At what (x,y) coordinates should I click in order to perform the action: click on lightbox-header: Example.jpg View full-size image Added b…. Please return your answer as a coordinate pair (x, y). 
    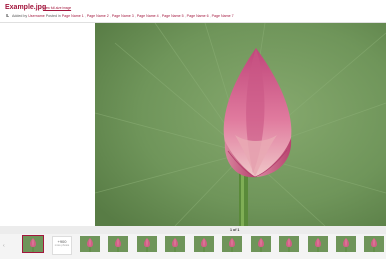
    Looking at the image, I should click on (193, 11).